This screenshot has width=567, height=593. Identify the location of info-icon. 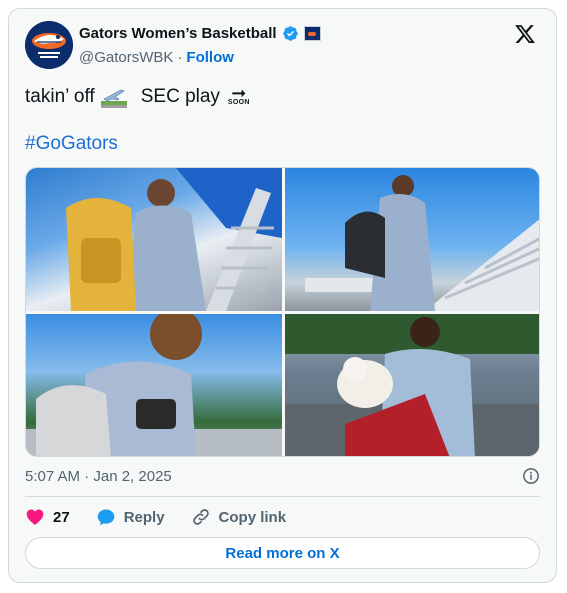
(531, 476).